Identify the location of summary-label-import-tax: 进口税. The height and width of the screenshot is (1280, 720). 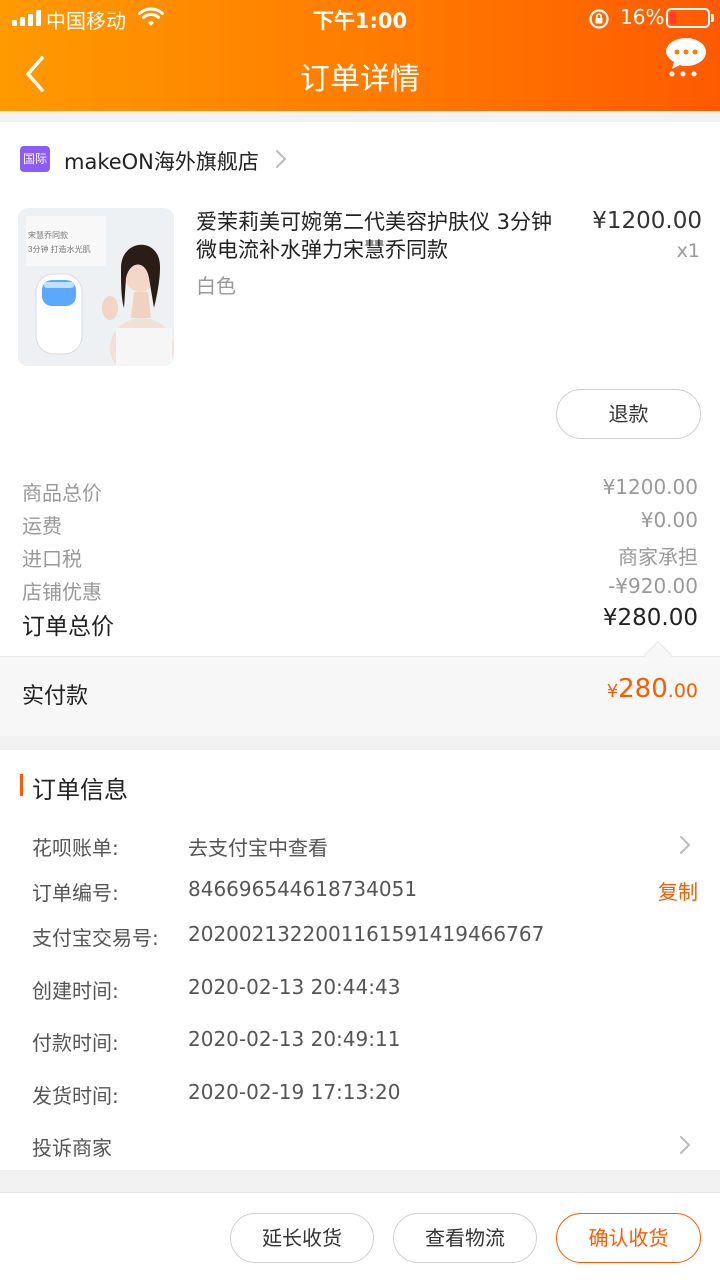
(52, 559).